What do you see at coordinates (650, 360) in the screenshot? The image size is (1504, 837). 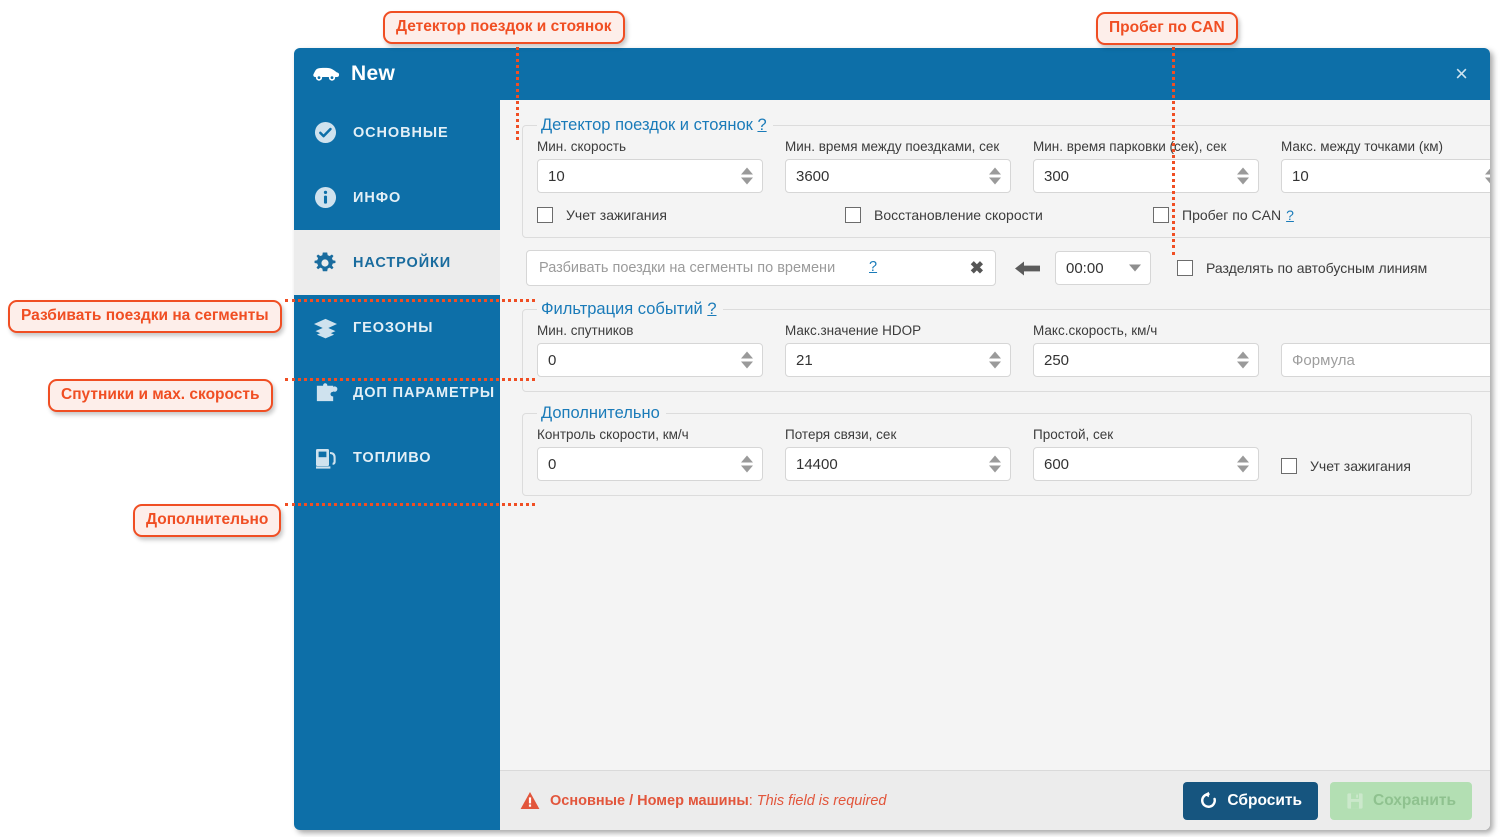 I see `min-satellites-input` at bounding box center [650, 360].